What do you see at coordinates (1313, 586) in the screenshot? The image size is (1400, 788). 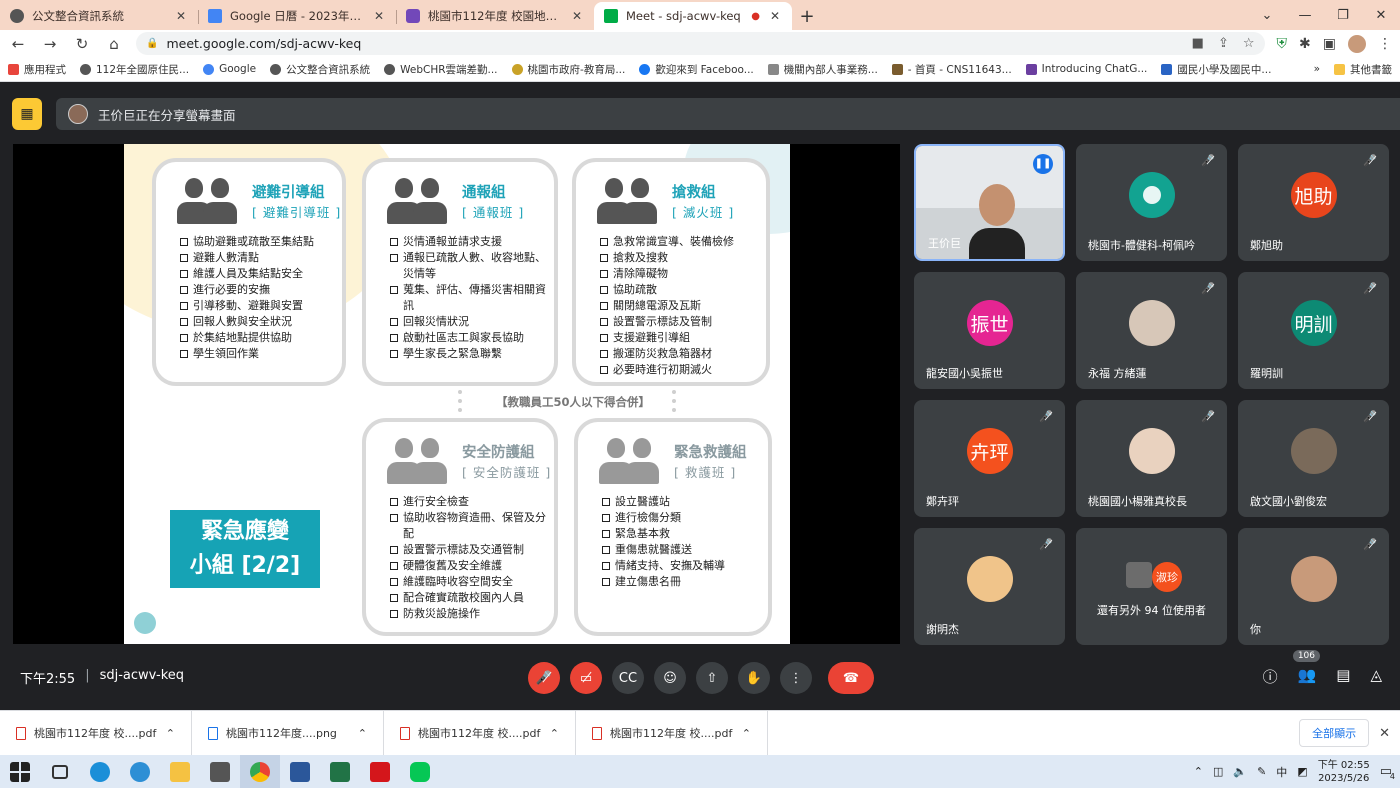 I see `self-tile: 🎤̸ 你` at bounding box center [1313, 586].